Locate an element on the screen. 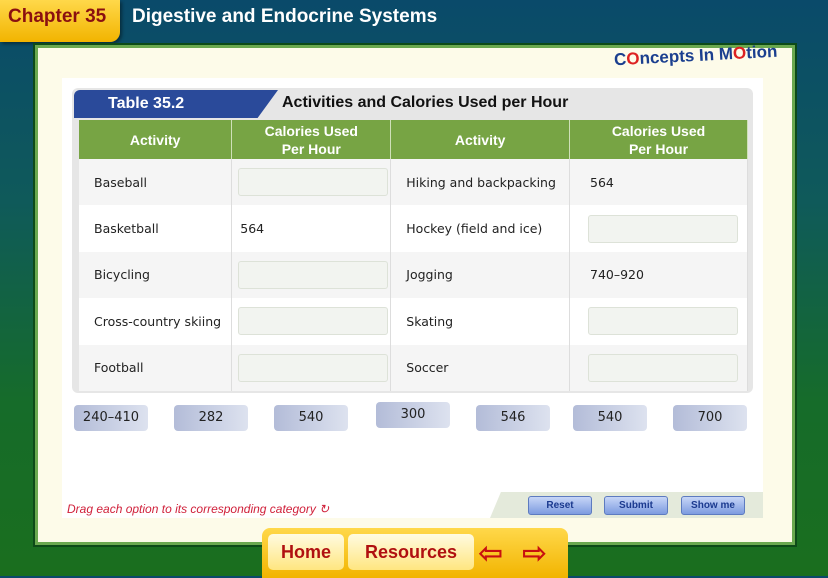  draggable-option: 300 is located at coordinates (413, 415).